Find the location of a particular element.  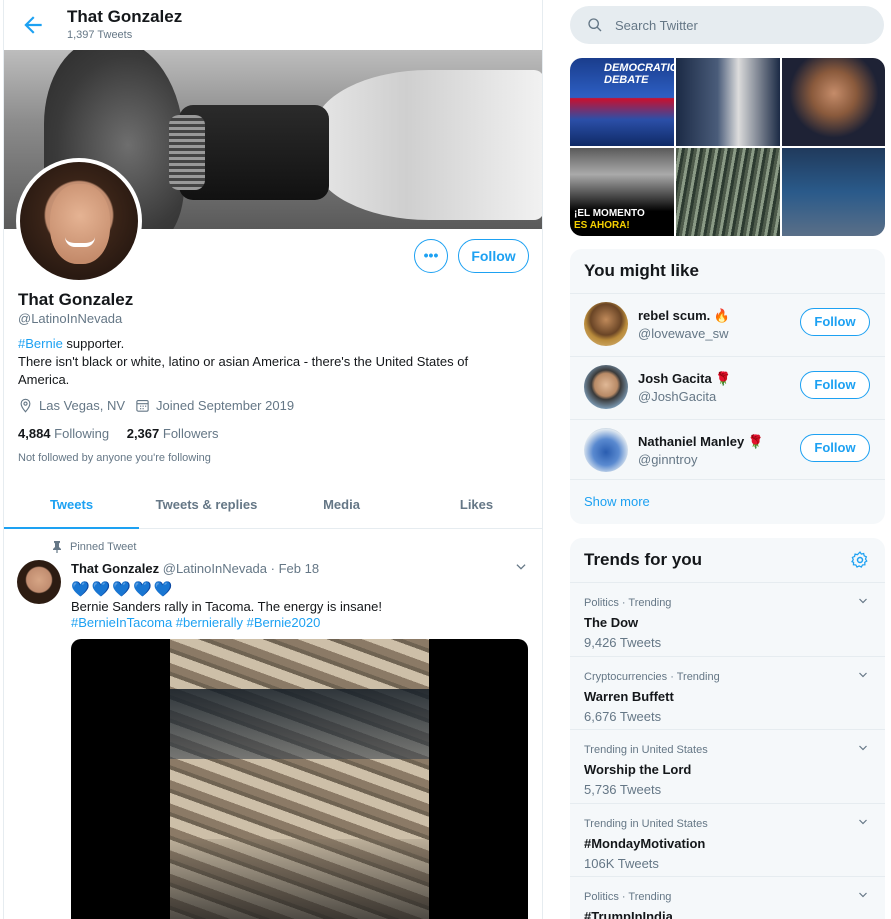

followers-link: 2,367 Followers is located at coordinates (173, 433).